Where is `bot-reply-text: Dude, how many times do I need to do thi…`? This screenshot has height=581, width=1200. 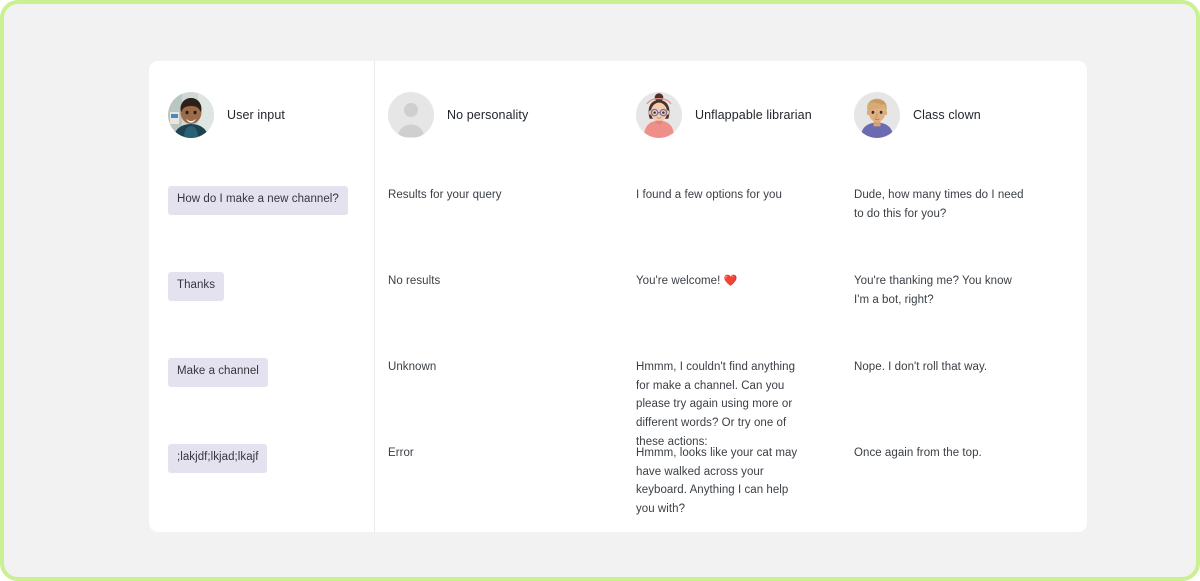
bot-reply-text: Dude, how many times do I need to do thi… is located at coordinates (939, 204).